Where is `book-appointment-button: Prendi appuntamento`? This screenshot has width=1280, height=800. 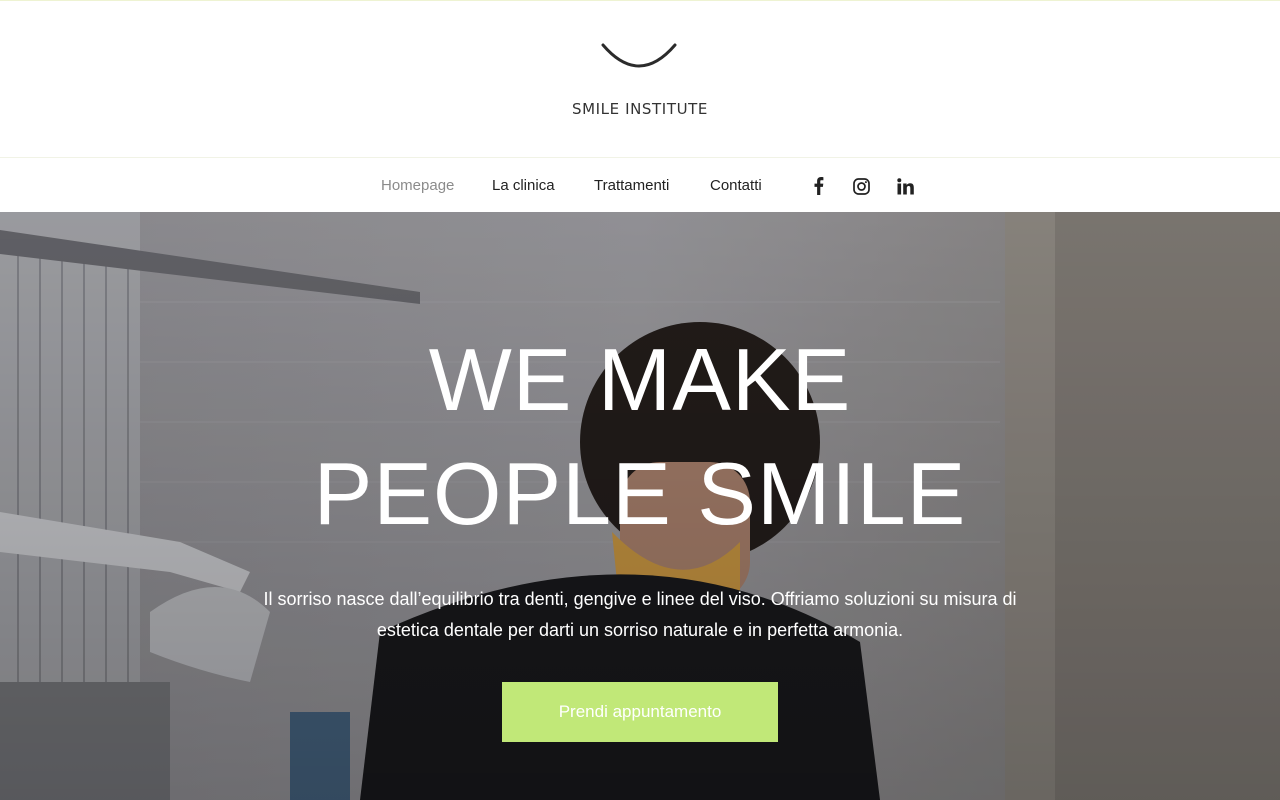 book-appointment-button: Prendi appuntamento is located at coordinates (640, 712).